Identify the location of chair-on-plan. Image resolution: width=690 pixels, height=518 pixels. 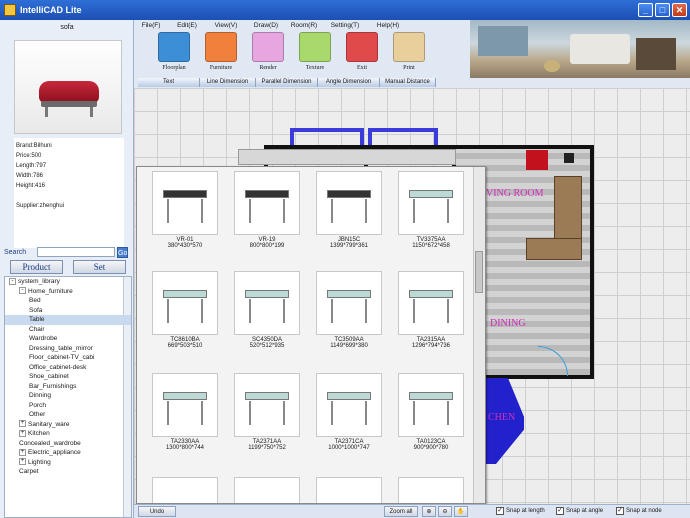
(537, 160).